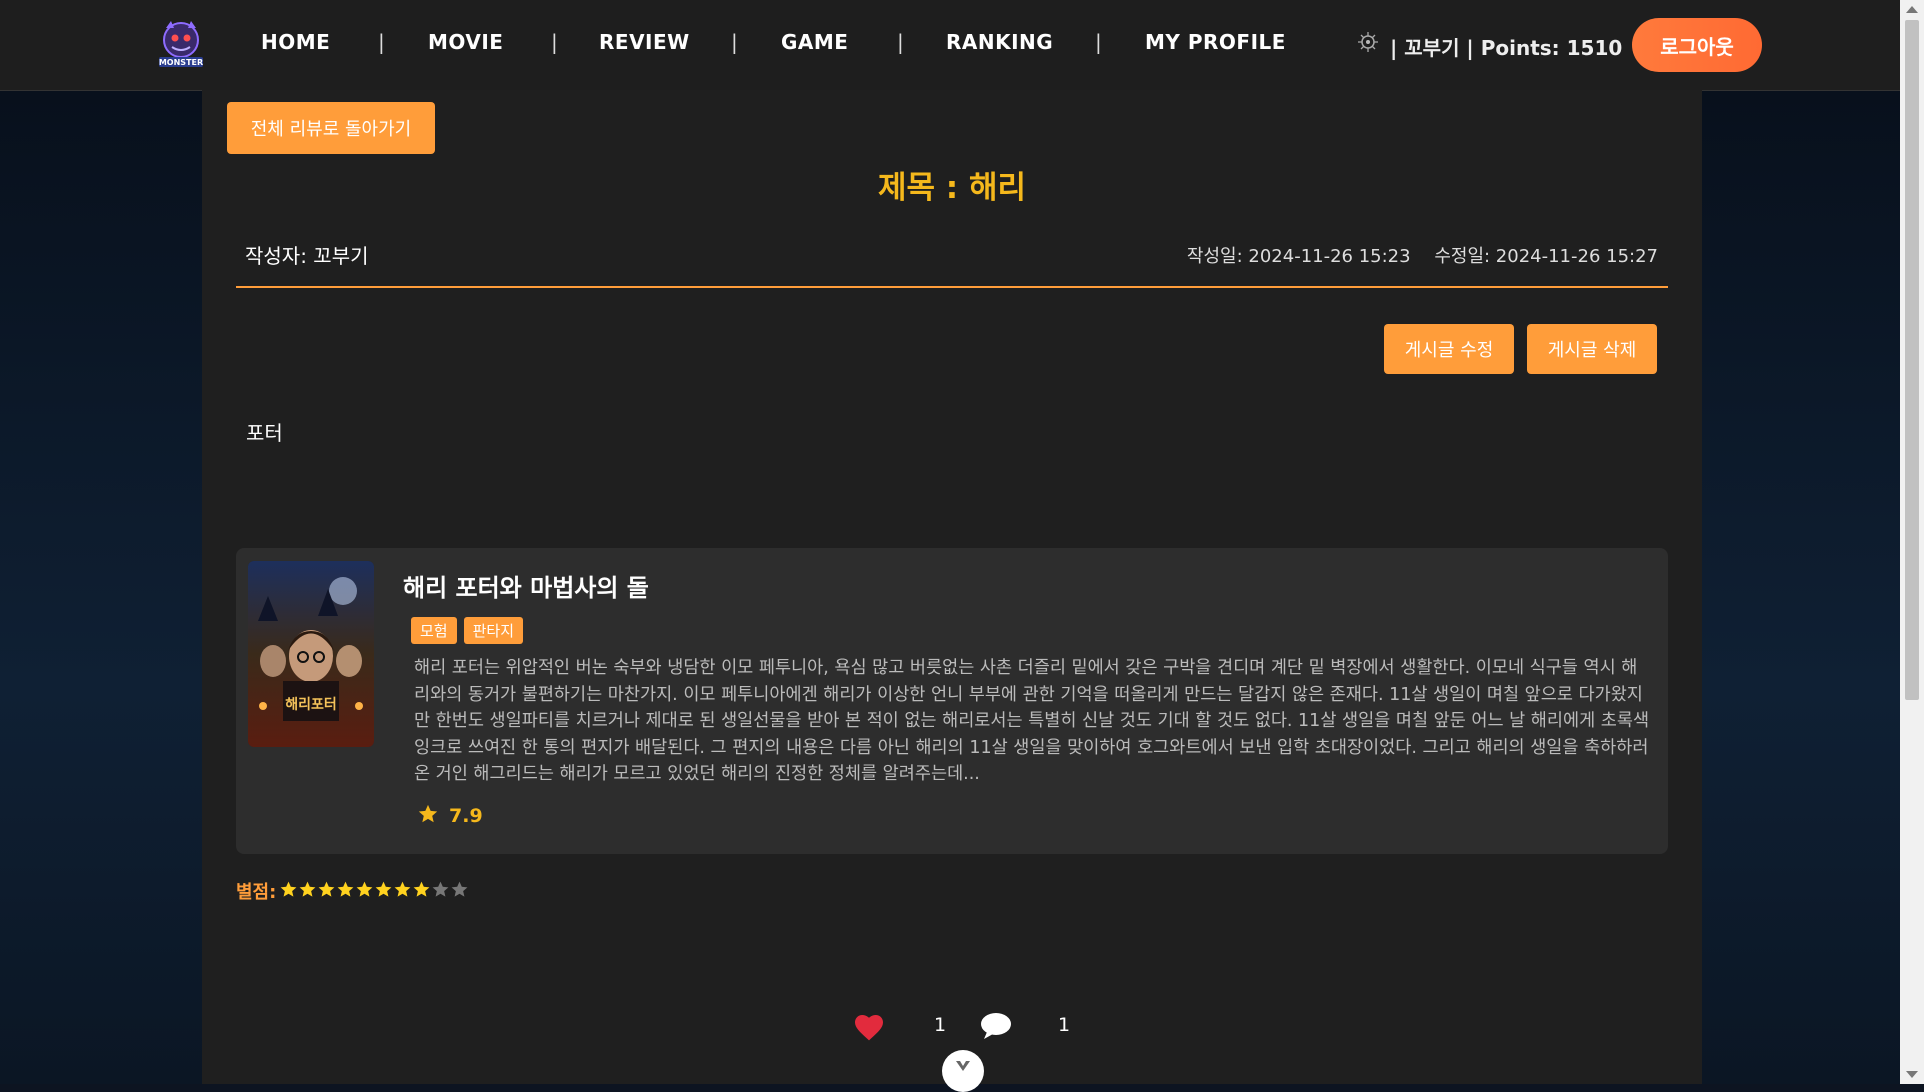 The width and height of the screenshot is (1924, 1092). What do you see at coordinates (374, 891) in the screenshot?
I see `star-rating-stars` at bounding box center [374, 891].